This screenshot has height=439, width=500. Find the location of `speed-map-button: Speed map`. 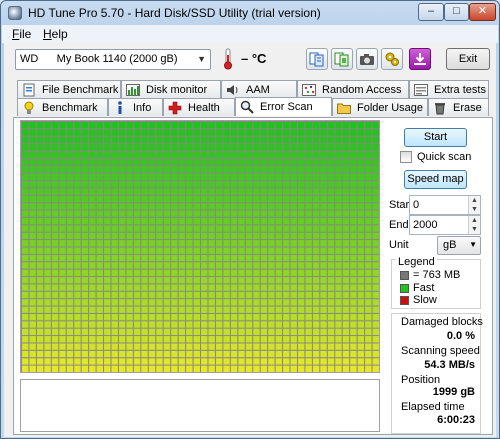

speed-map-button: Speed map is located at coordinates (435, 179).